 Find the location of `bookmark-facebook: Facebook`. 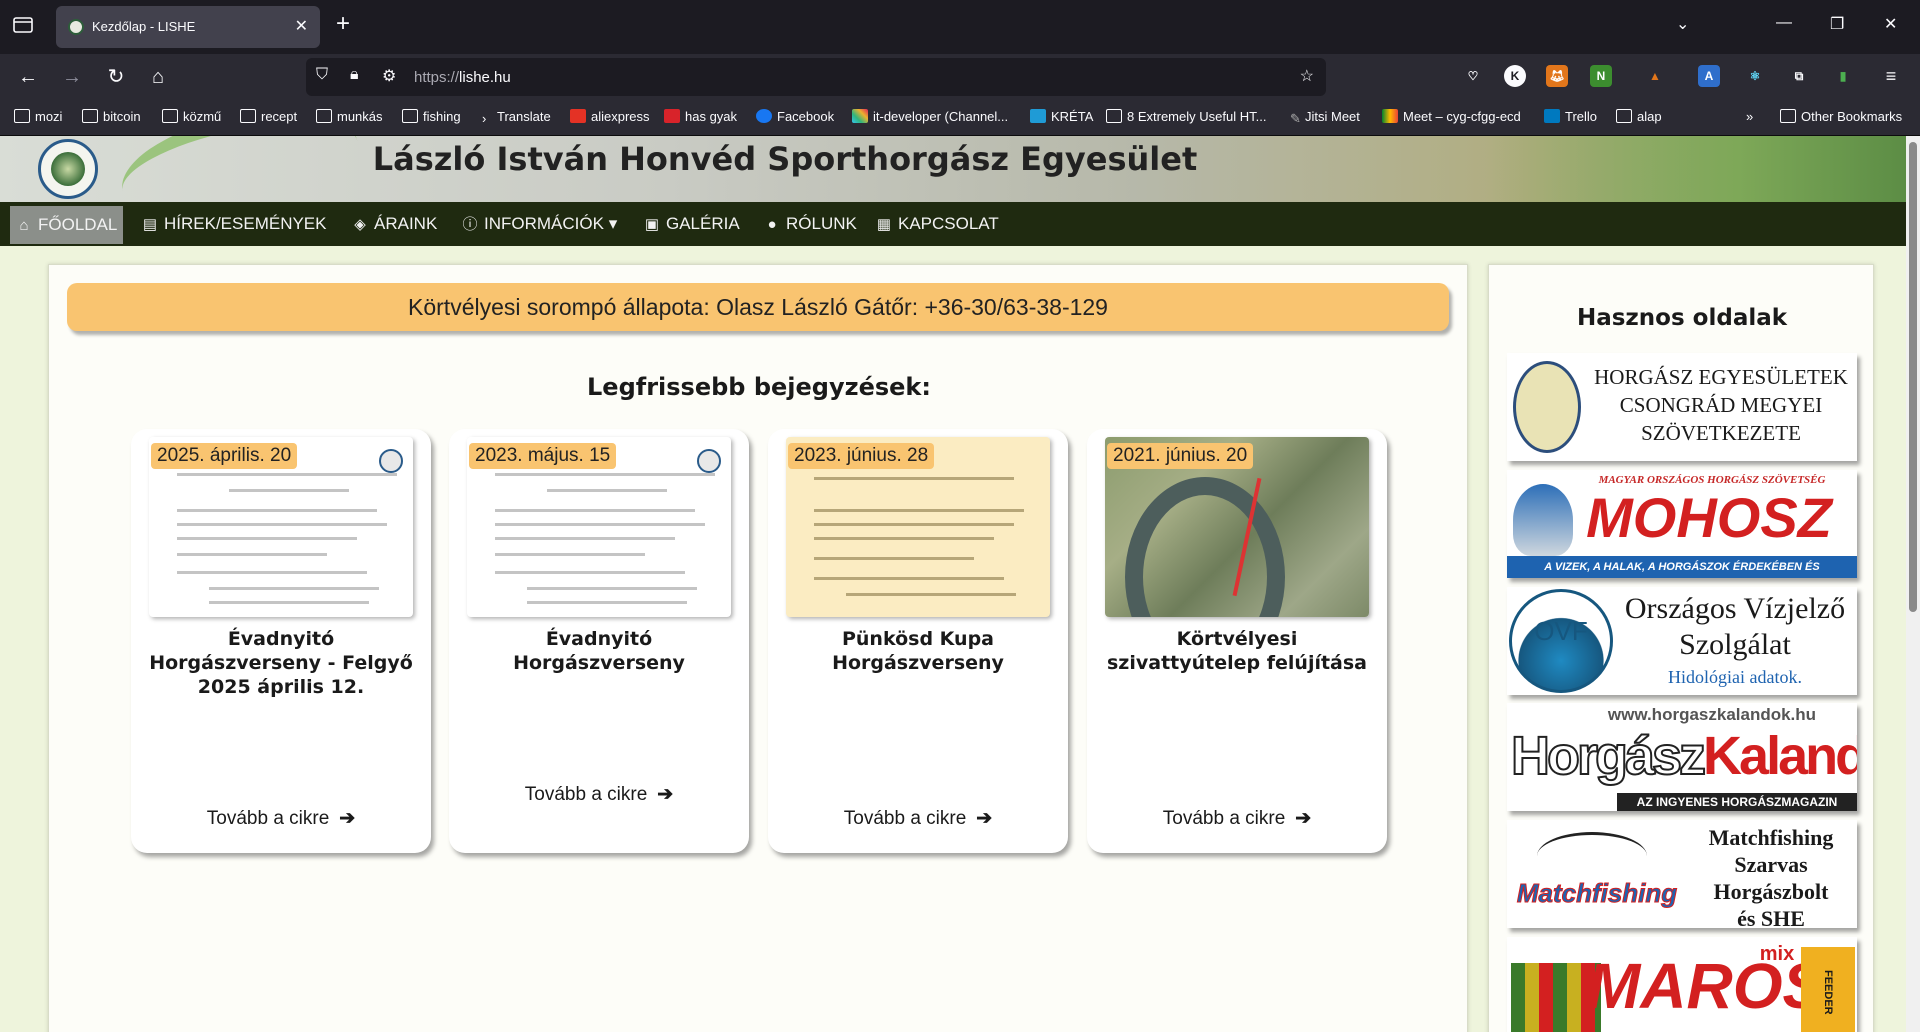

bookmark-facebook: Facebook is located at coordinates (795, 116).